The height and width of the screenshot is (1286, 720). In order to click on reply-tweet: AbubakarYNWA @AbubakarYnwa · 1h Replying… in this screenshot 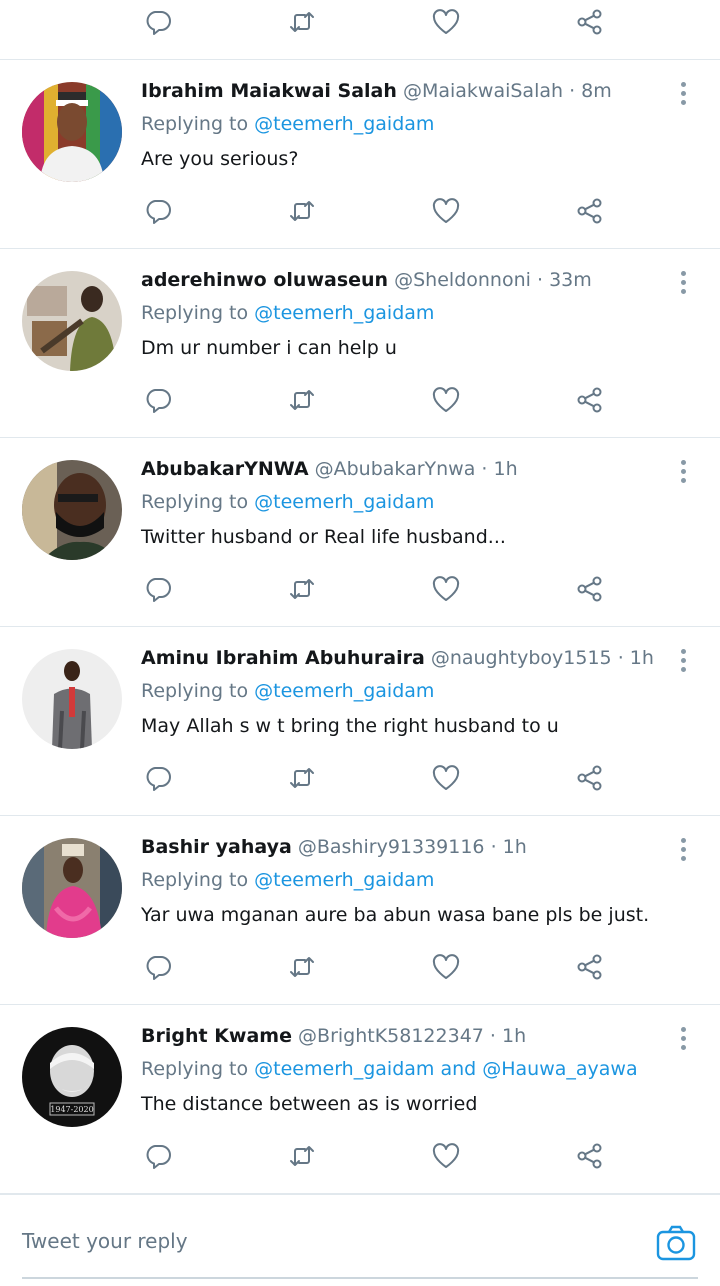, I will do `click(360, 532)`.